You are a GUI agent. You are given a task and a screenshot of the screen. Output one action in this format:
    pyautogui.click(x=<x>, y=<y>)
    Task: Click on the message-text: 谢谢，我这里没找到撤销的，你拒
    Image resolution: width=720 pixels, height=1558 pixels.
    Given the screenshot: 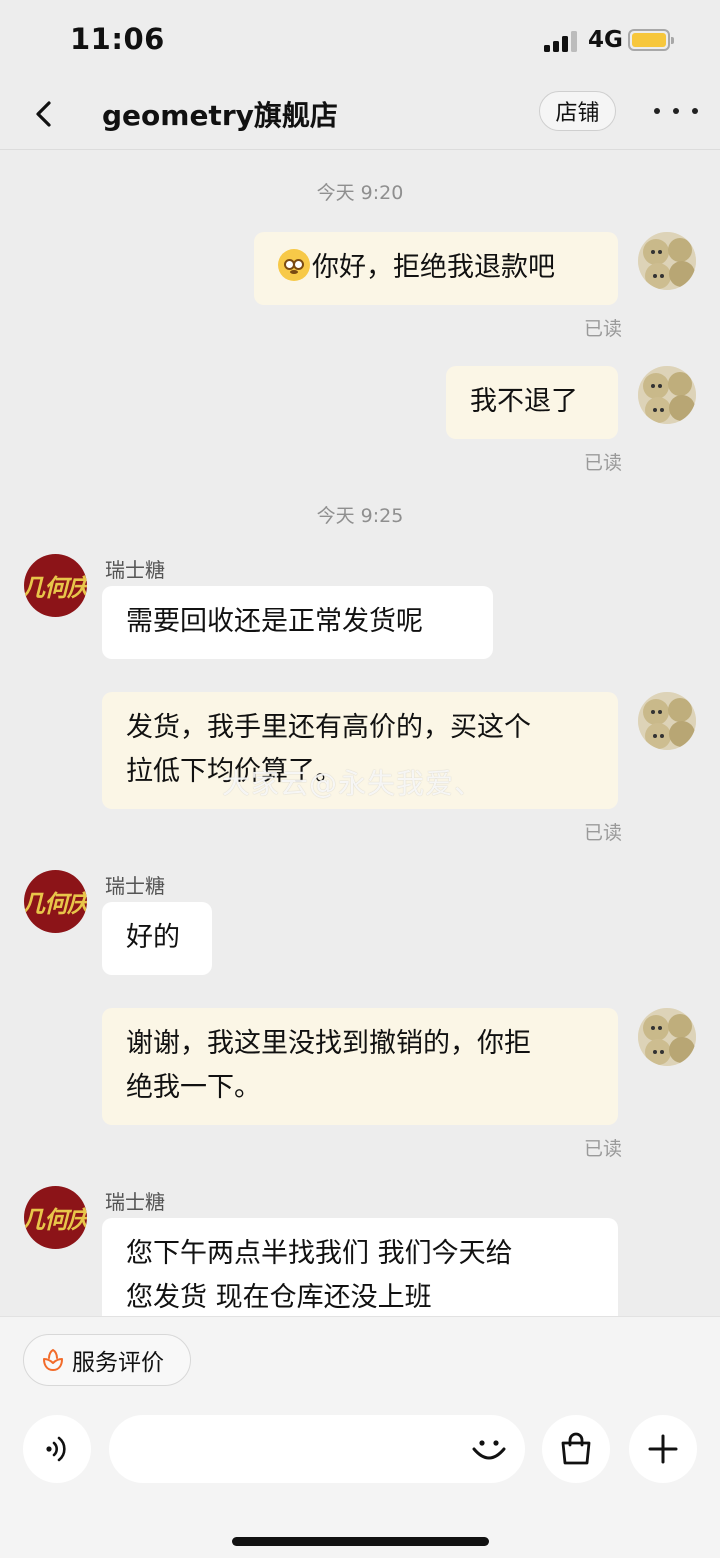 What is the action you would take?
    pyautogui.click(x=328, y=1043)
    